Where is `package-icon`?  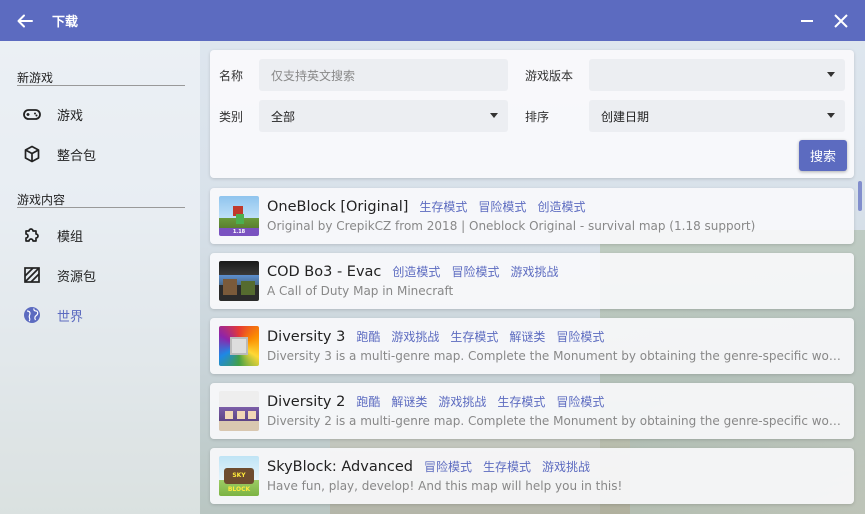
package-icon is located at coordinates (32, 154).